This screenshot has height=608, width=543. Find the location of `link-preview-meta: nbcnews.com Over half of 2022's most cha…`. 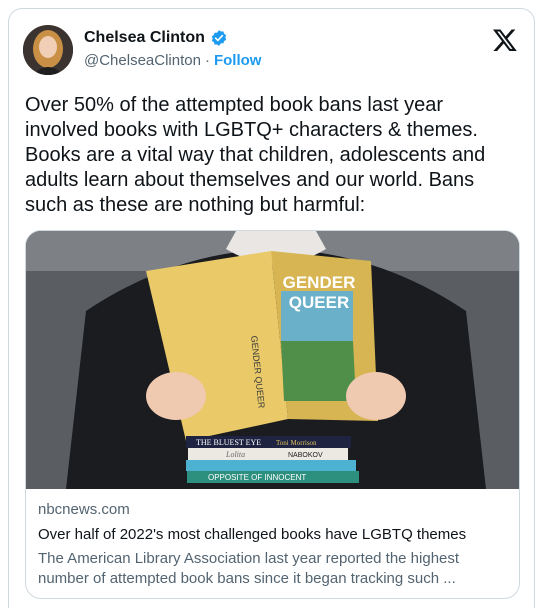

link-preview-meta: nbcnews.com Over half of 2022's most cha… is located at coordinates (272, 545).